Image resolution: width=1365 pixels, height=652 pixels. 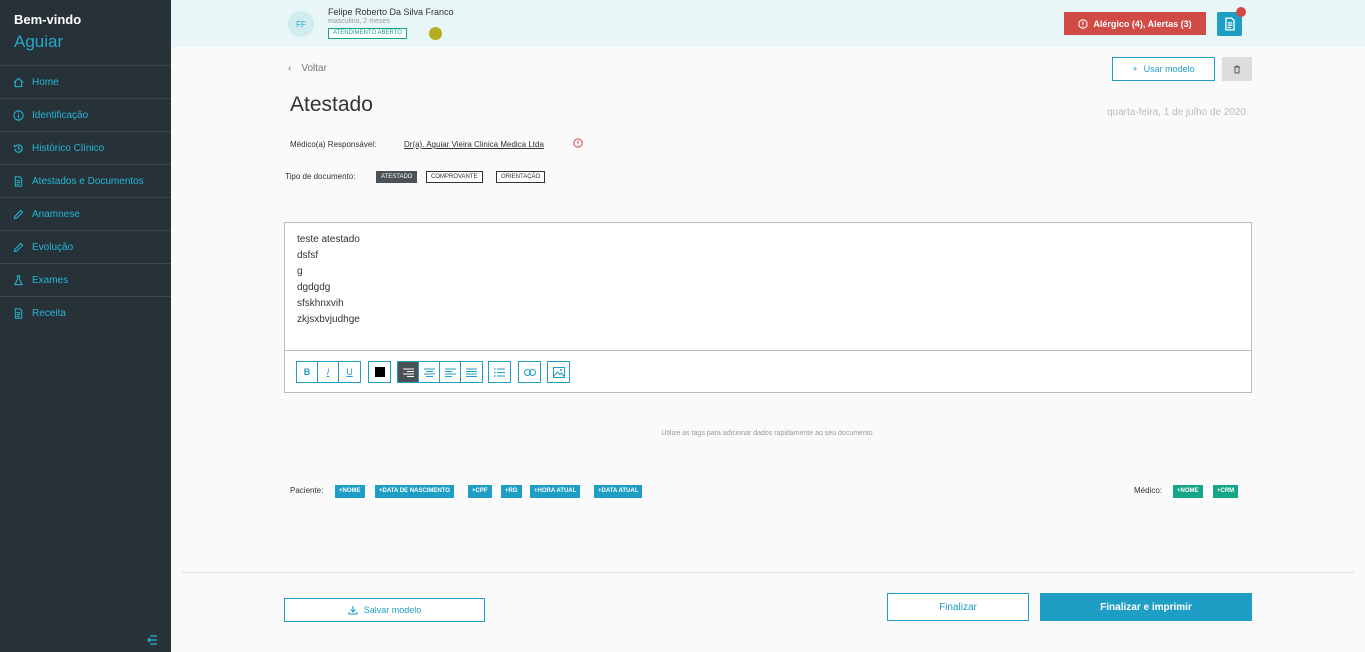 I want to click on underline-button: U, so click(x=349, y=372).